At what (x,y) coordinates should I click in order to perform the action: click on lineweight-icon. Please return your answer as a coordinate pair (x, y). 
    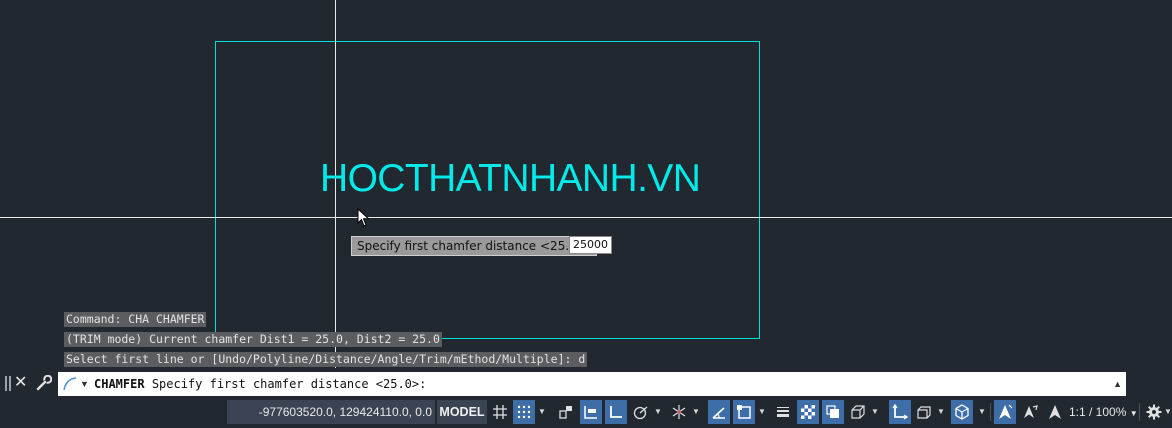
    Looking at the image, I should click on (783, 412).